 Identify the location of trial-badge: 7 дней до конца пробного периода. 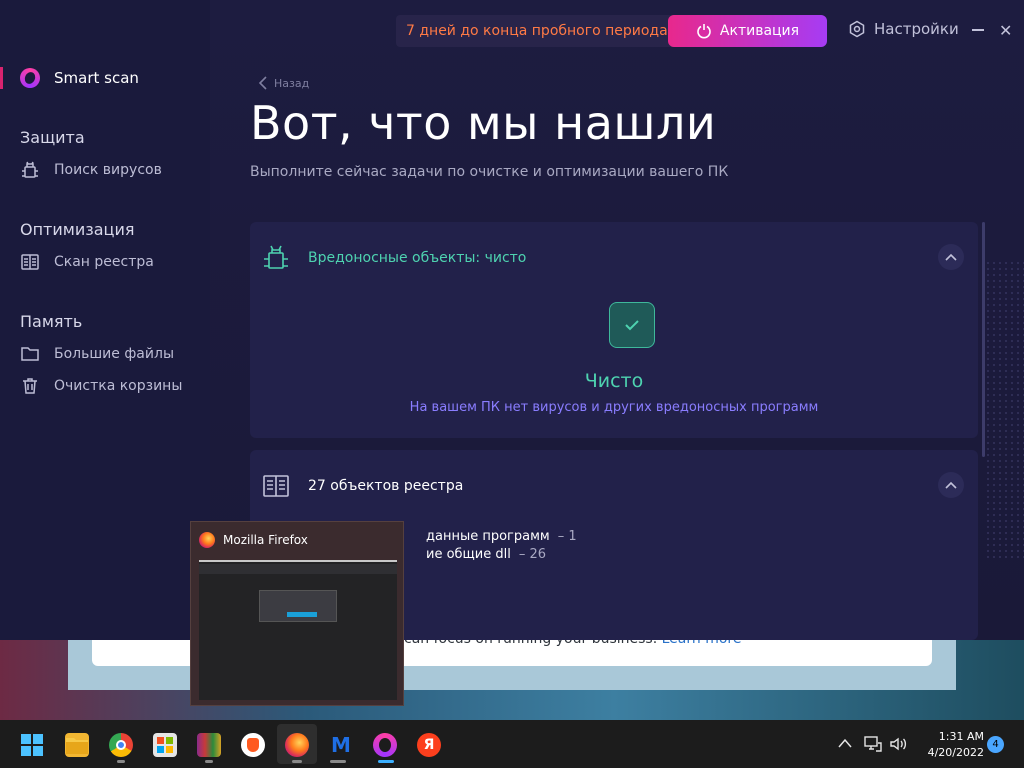
(537, 31).